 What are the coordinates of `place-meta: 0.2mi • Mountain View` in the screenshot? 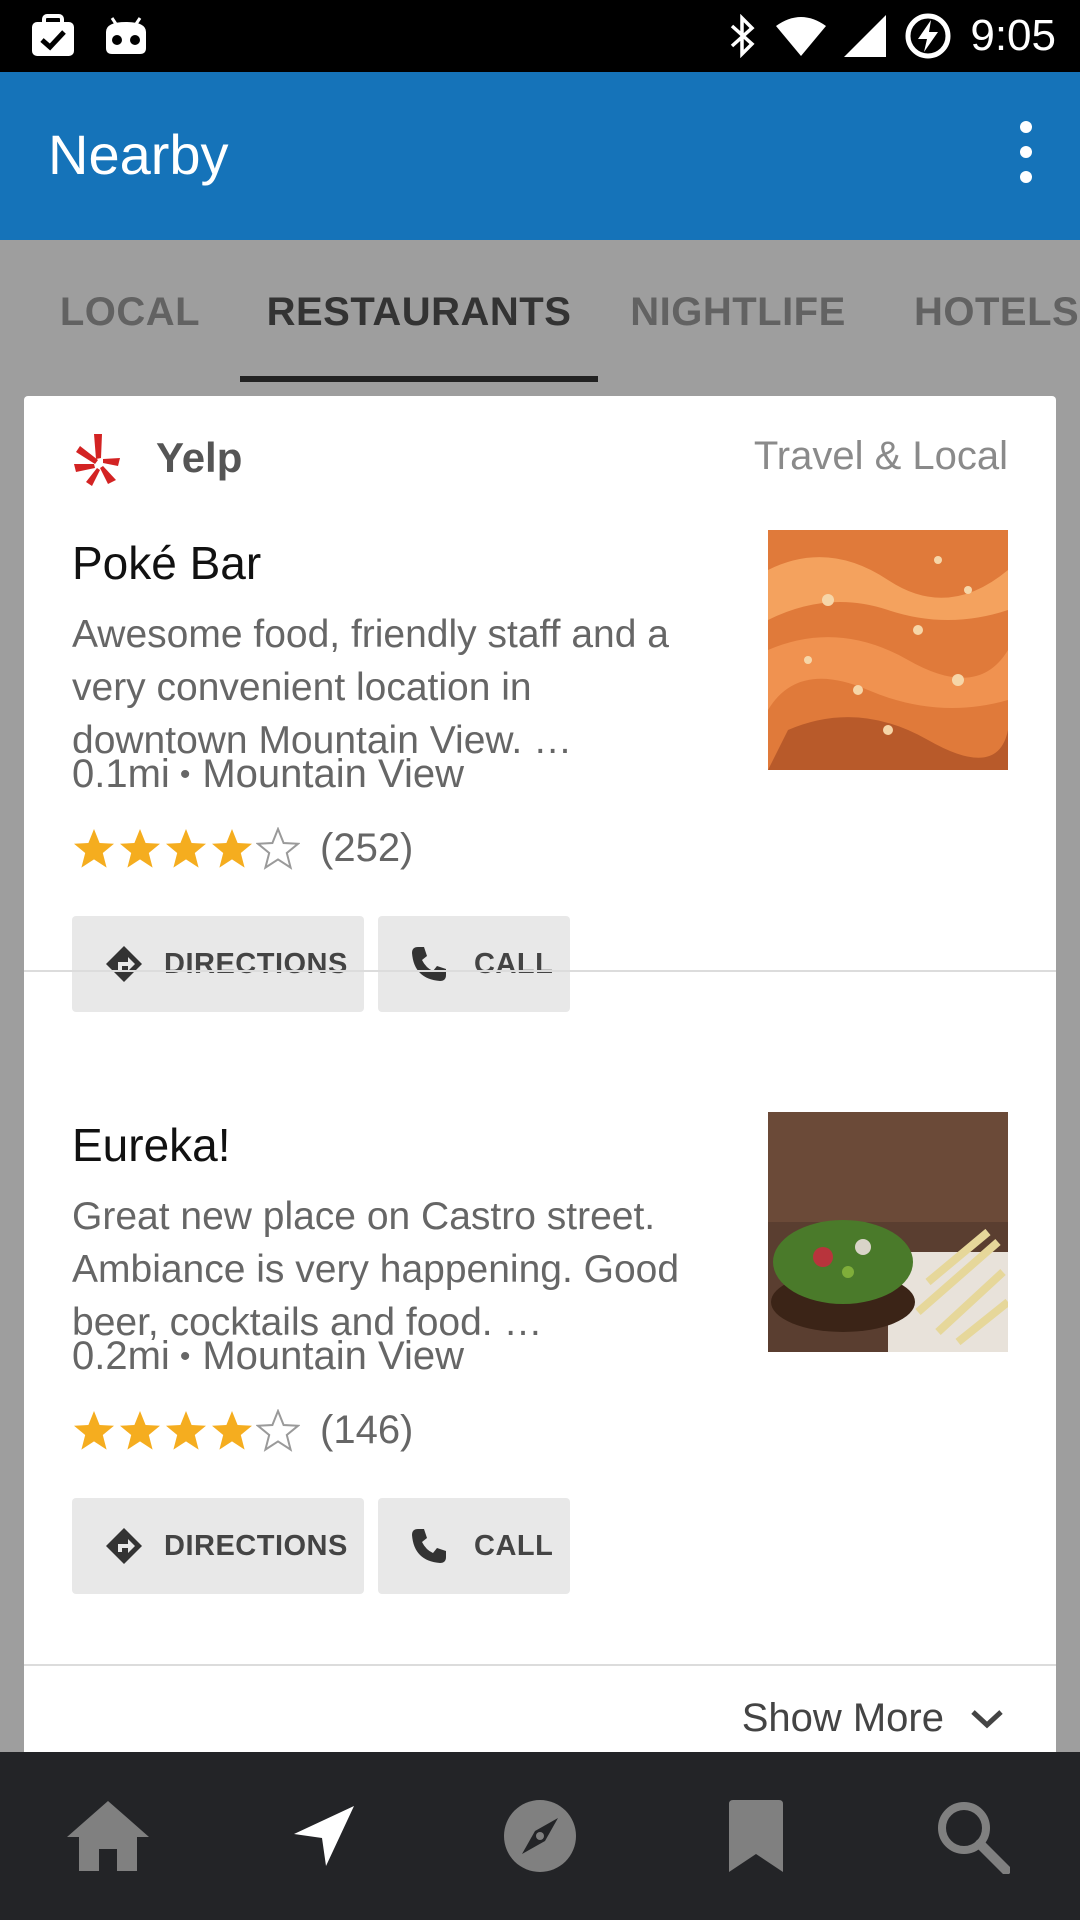 It's located at (268, 1356).